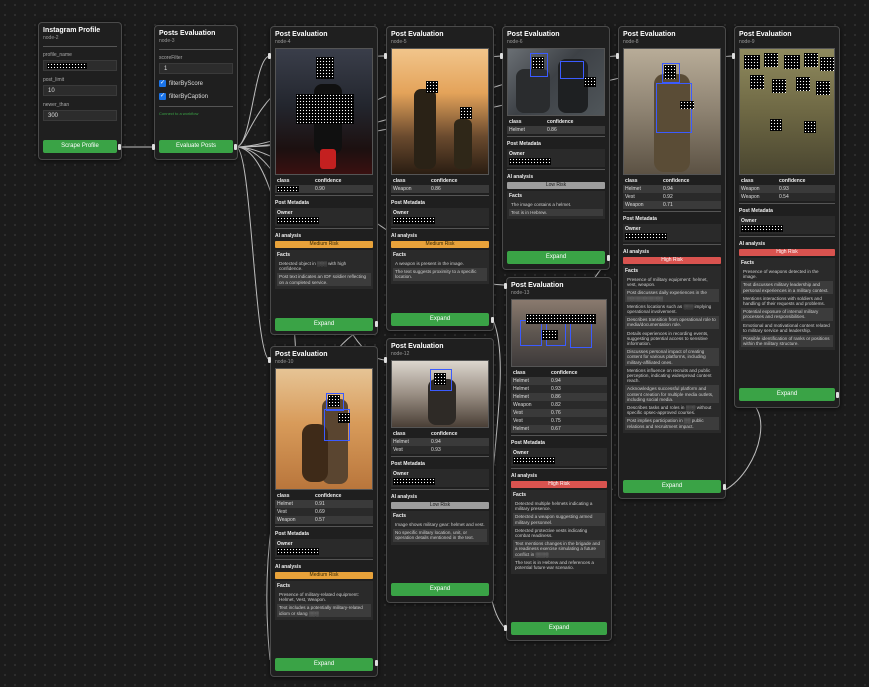  Describe the element at coordinates (196, 96) in the screenshot. I see `filter-by-caption-checkbox: ✓ filterByCaption` at that location.